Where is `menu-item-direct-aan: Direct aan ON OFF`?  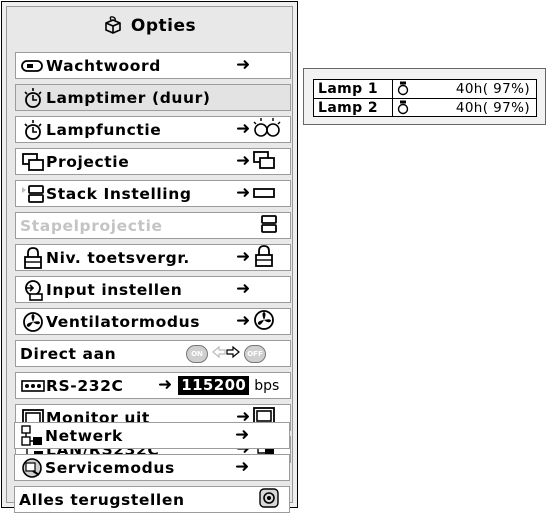
menu-item-direct-aan: Direct aan ON OFF is located at coordinates (153, 353).